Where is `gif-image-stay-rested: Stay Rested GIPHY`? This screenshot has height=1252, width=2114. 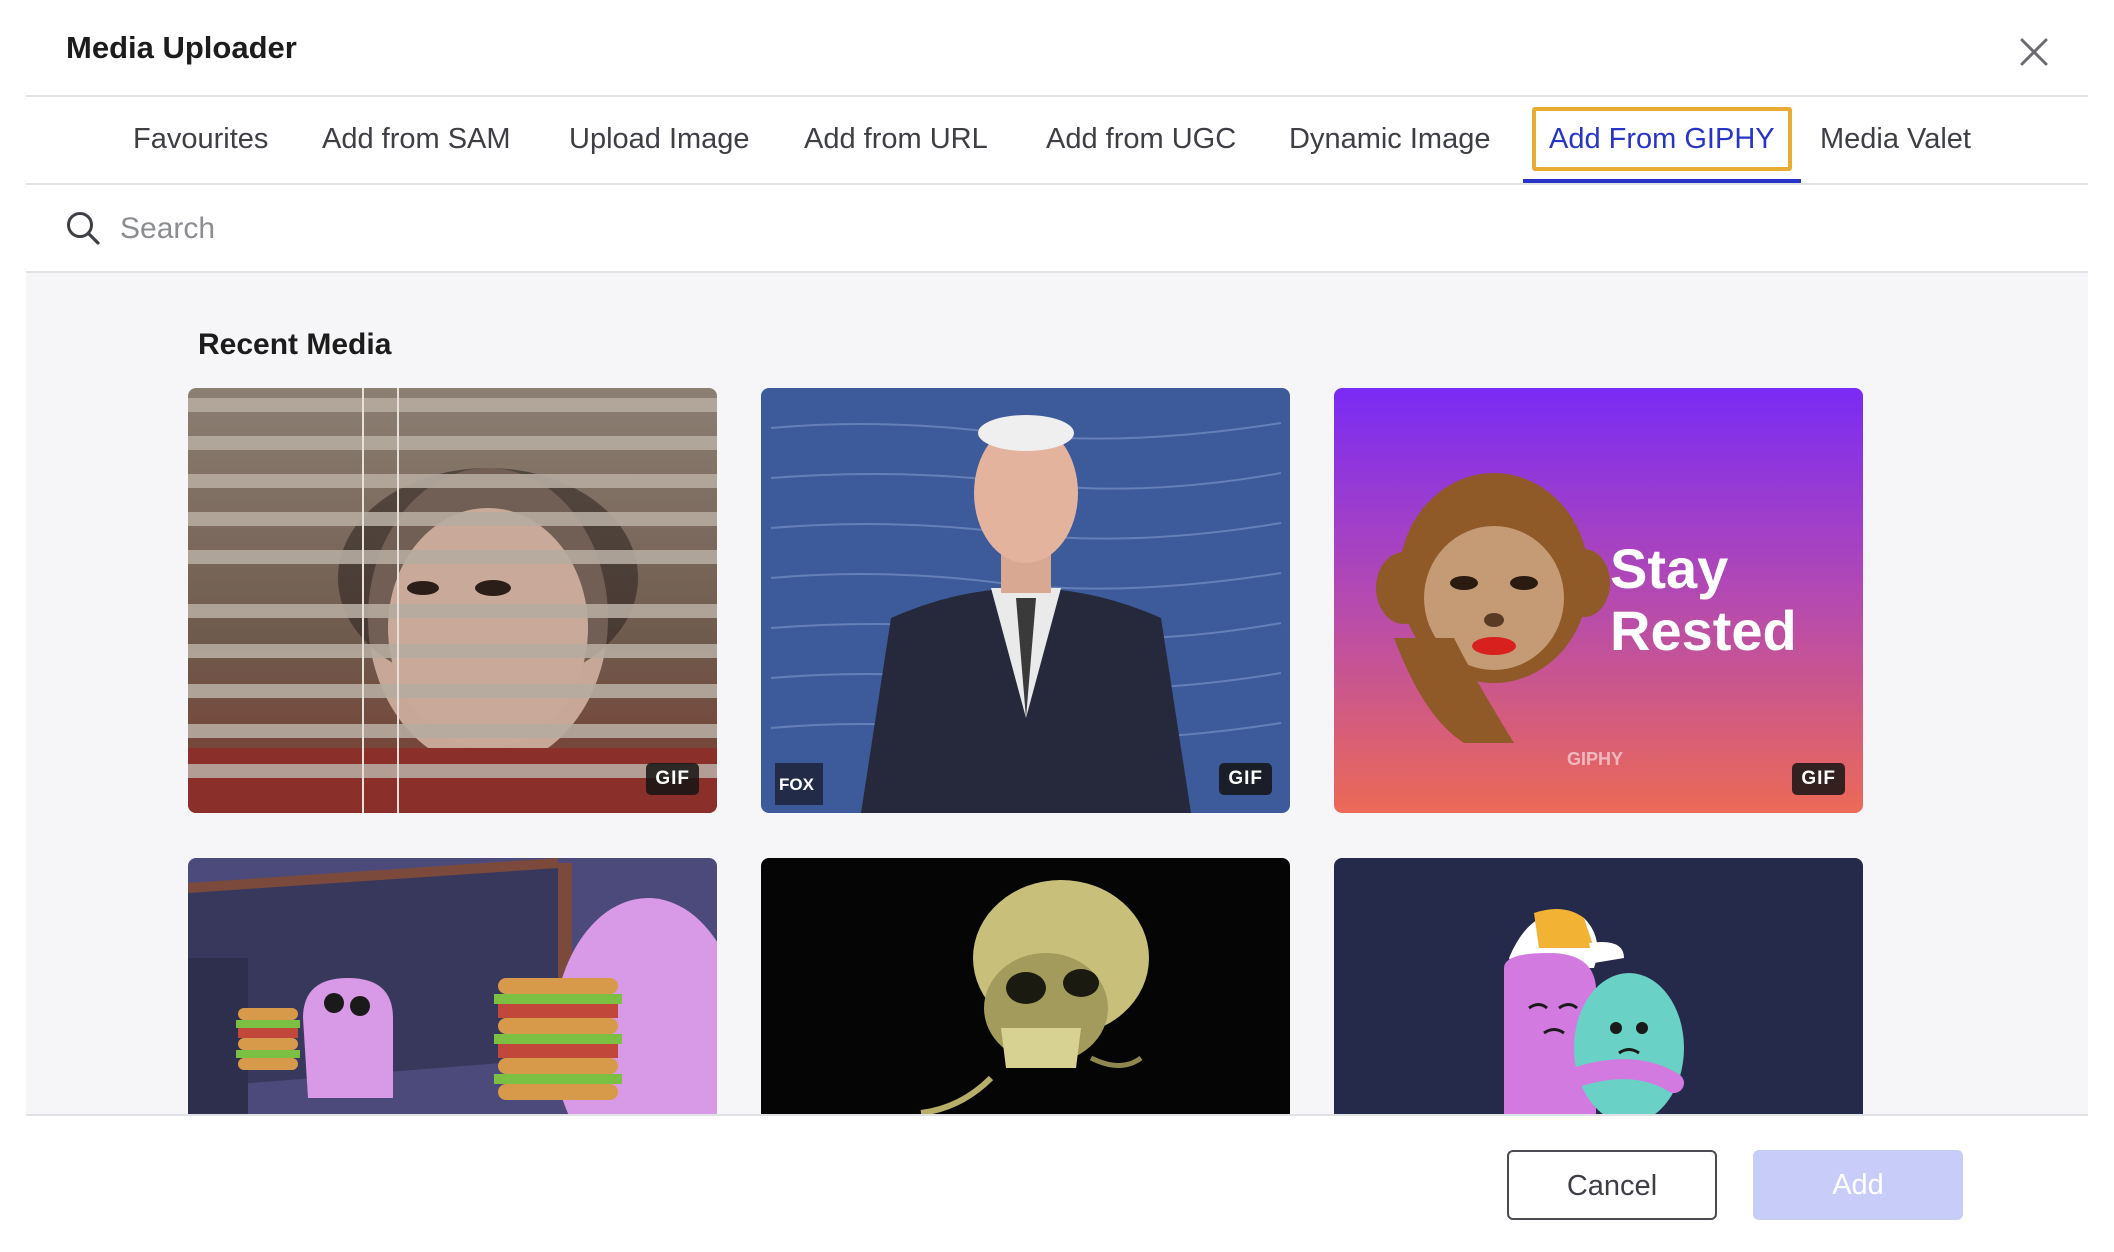 gif-image-stay-rested: Stay Rested GIPHY is located at coordinates (1598, 600).